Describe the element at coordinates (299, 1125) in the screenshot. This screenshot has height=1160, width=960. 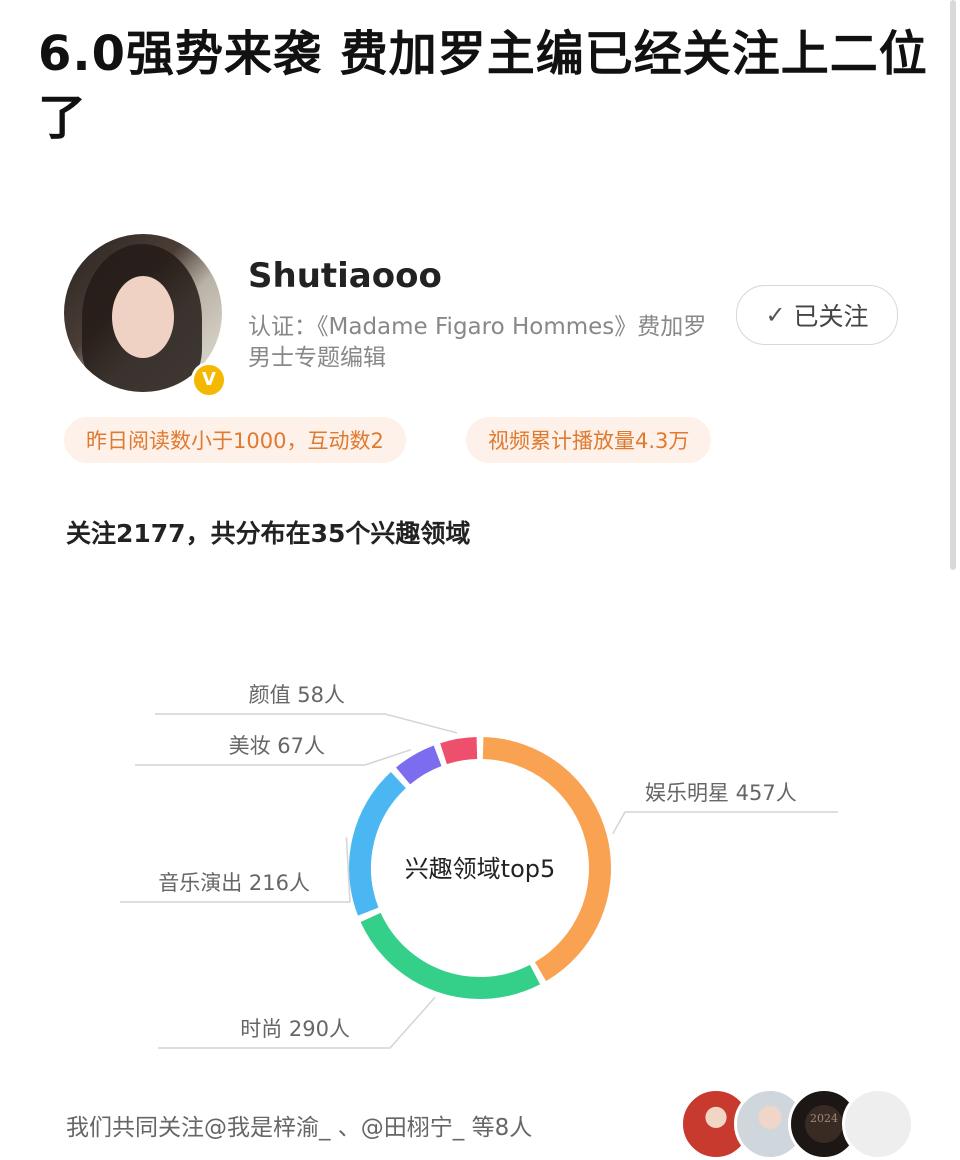
I see `mutual-follow-text: 我们共同关注@我是梓渝_ 、@田栩宁_ 等8人` at that location.